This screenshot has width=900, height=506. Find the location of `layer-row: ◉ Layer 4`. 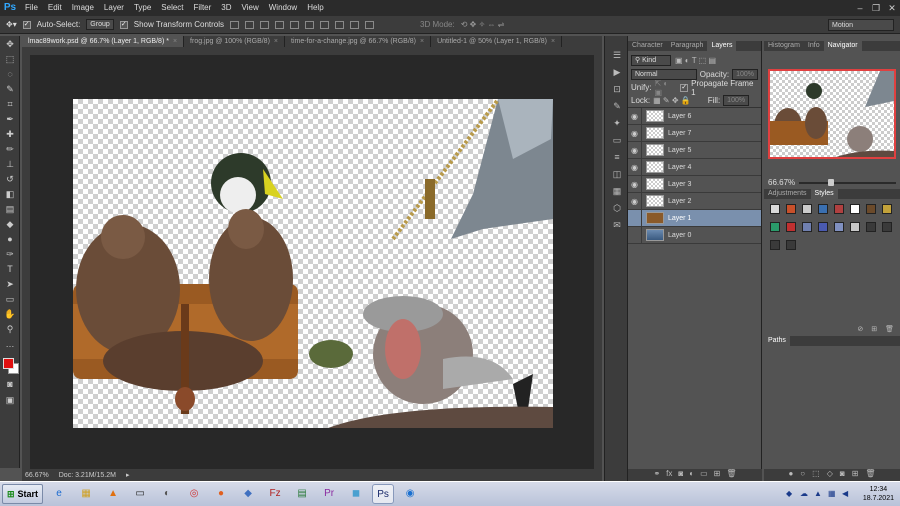

layer-row: ◉ Layer 4 is located at coordinates (694, 167).